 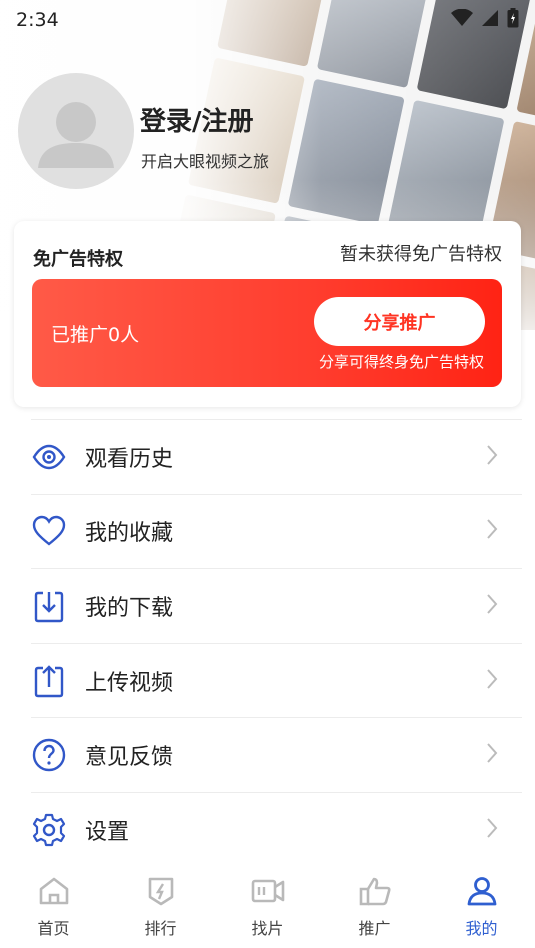 I want to click on nav-tab-ranking: 排行, so click(x=160, y=907).